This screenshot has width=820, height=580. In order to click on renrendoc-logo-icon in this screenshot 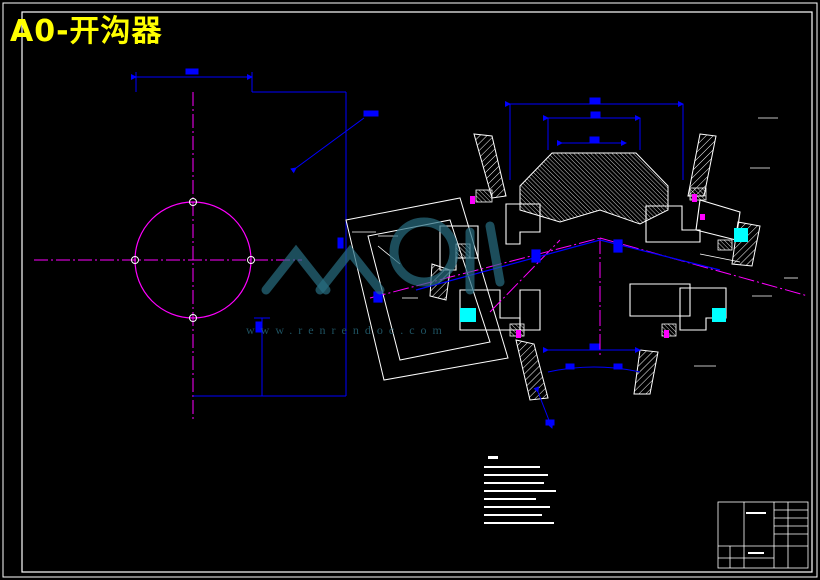, I will do `click(383, 256)`.